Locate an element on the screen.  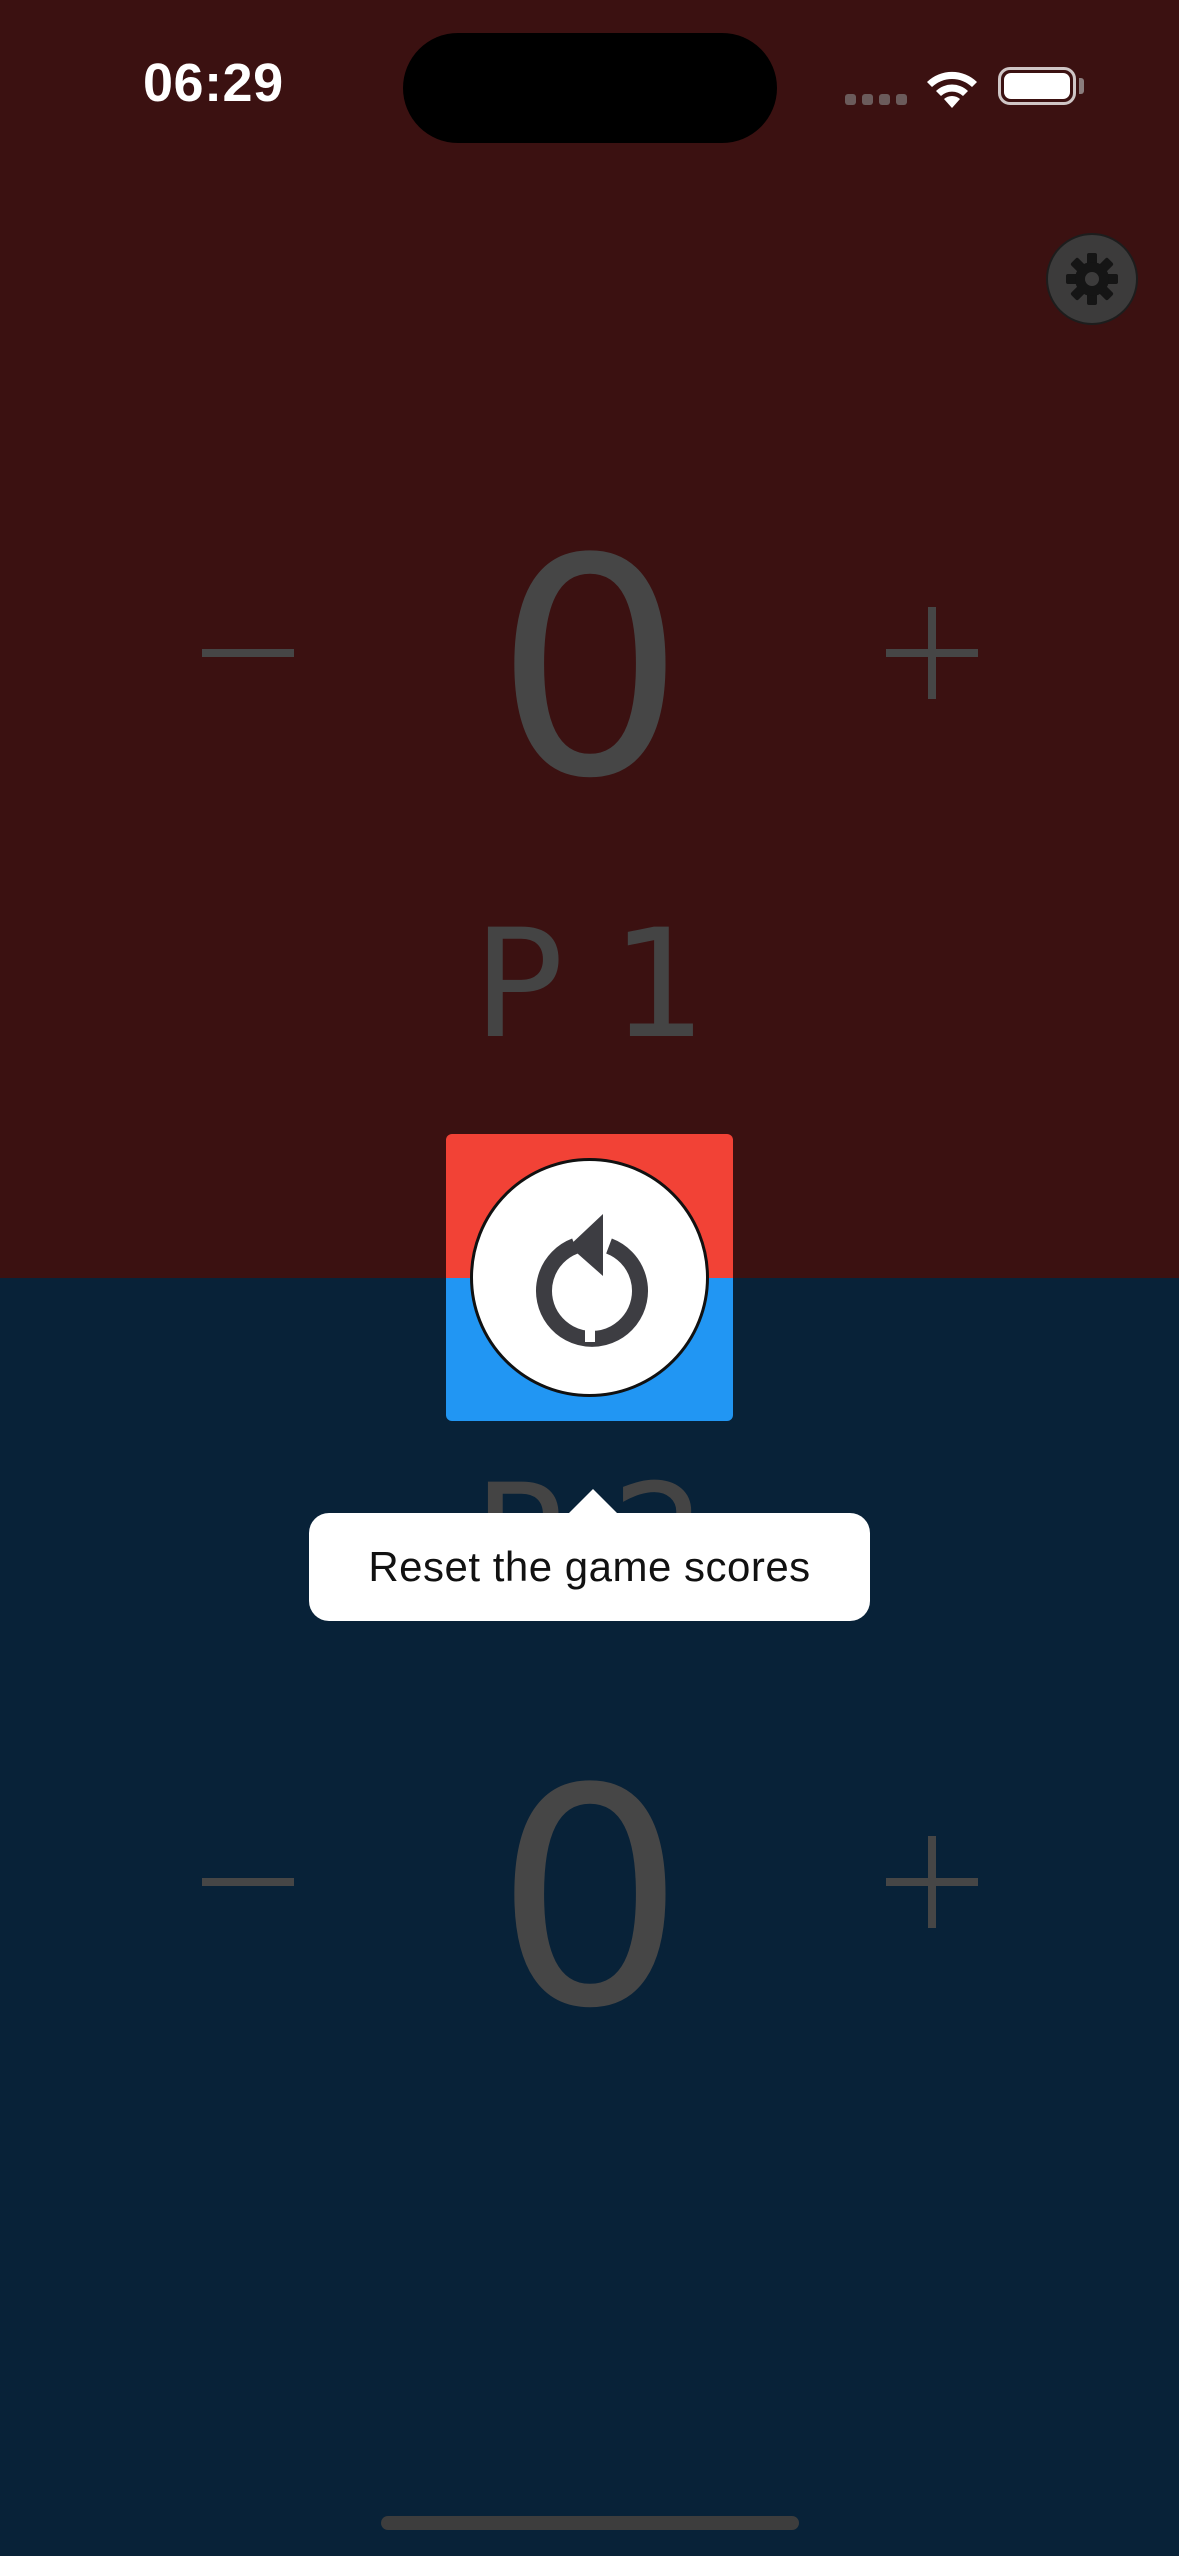
cellular-signal-icon is located at coordinates (876, 99).